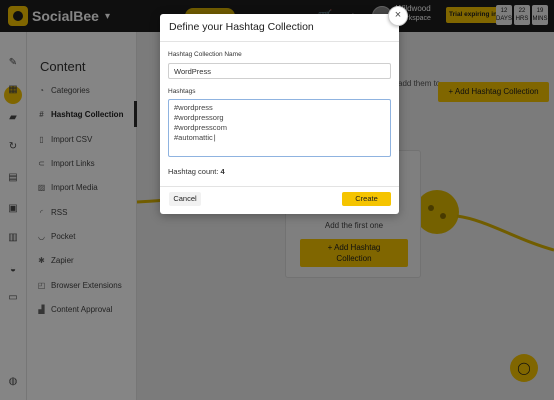  I want to click on collection-name-label: Hashtag Collection Name, so click(205, 54).